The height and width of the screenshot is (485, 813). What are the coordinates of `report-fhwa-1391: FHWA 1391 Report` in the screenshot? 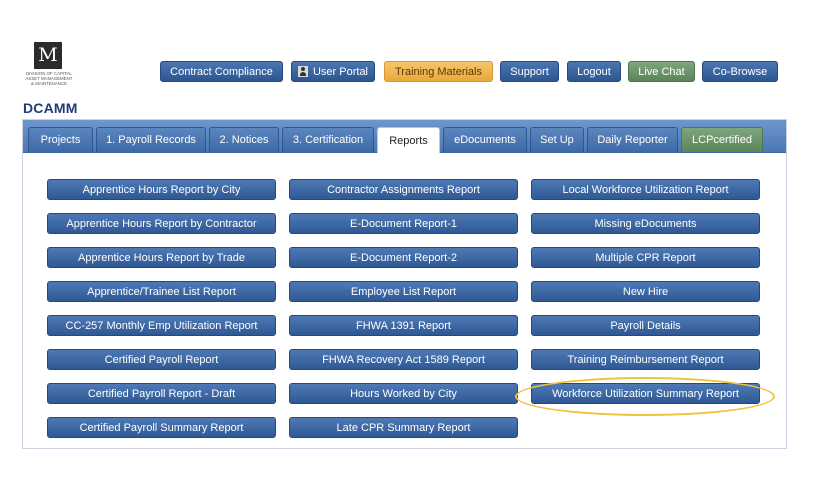 It's located at (403, 325).